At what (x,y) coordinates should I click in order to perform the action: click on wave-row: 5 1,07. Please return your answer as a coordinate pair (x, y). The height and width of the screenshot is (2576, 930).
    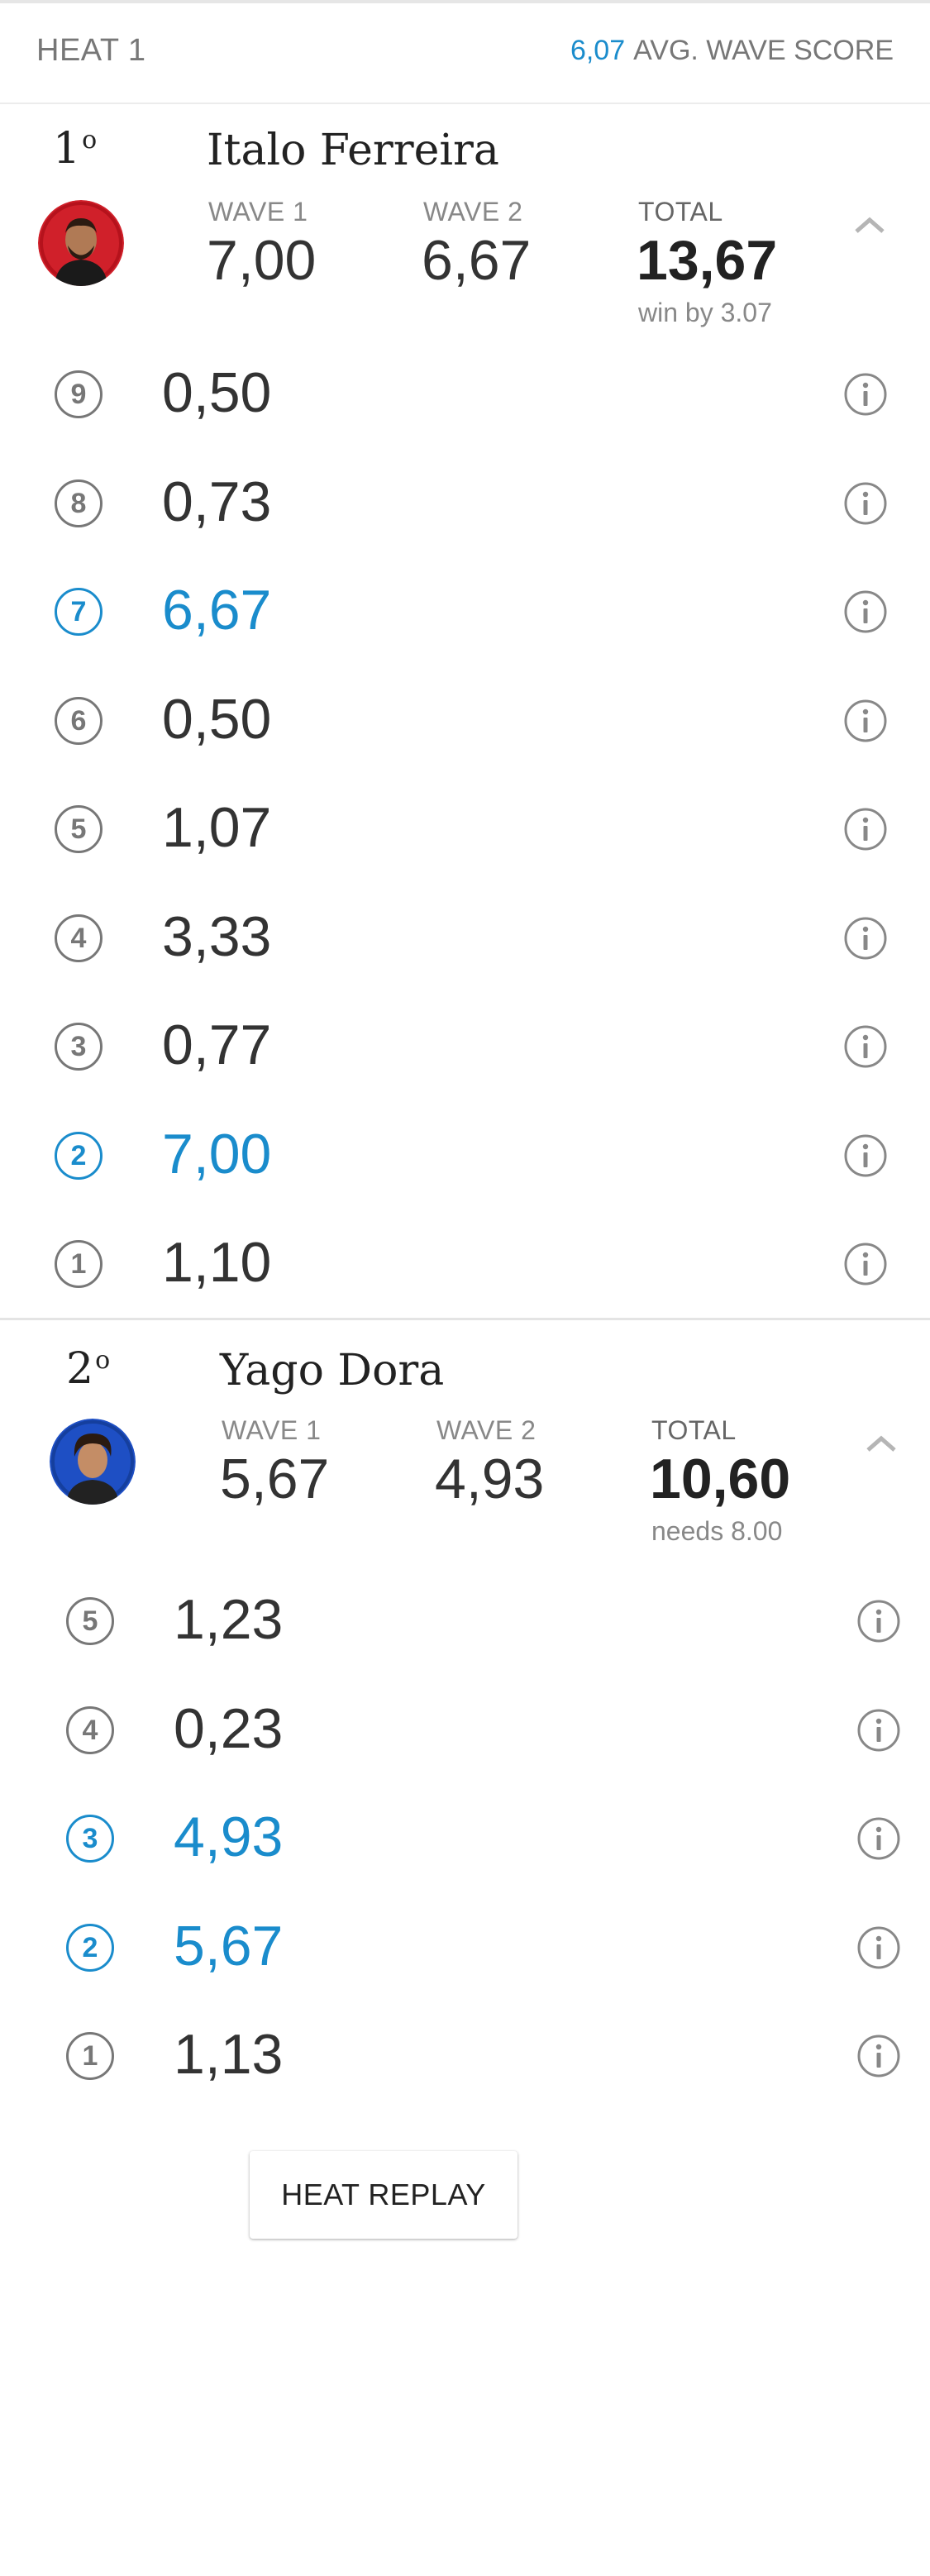
    Looking at the image, I should click on (465, 829).